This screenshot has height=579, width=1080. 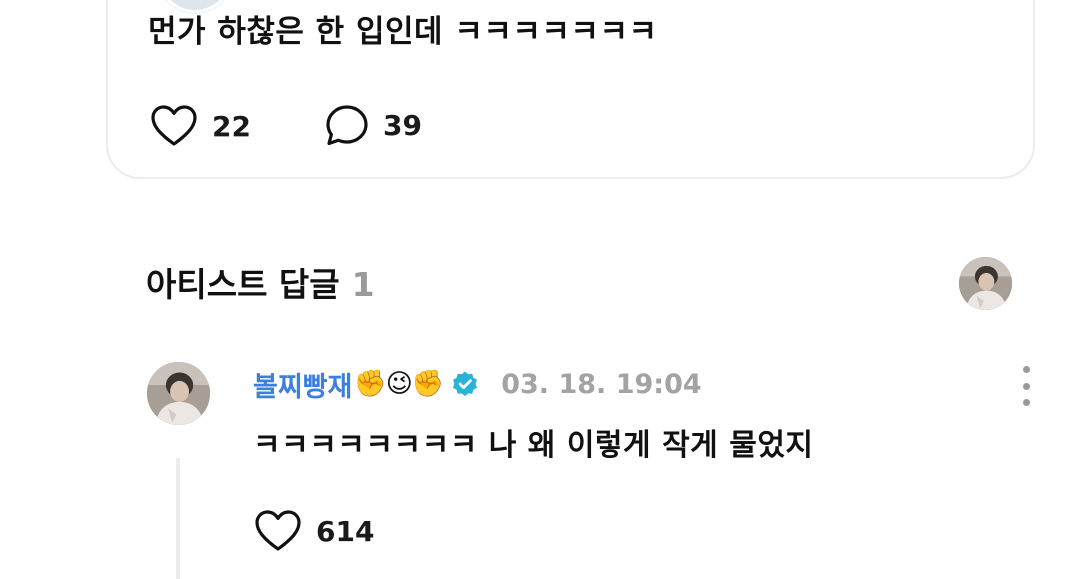 I want to click on post-like-count: 22, so click(x=231, y=126).